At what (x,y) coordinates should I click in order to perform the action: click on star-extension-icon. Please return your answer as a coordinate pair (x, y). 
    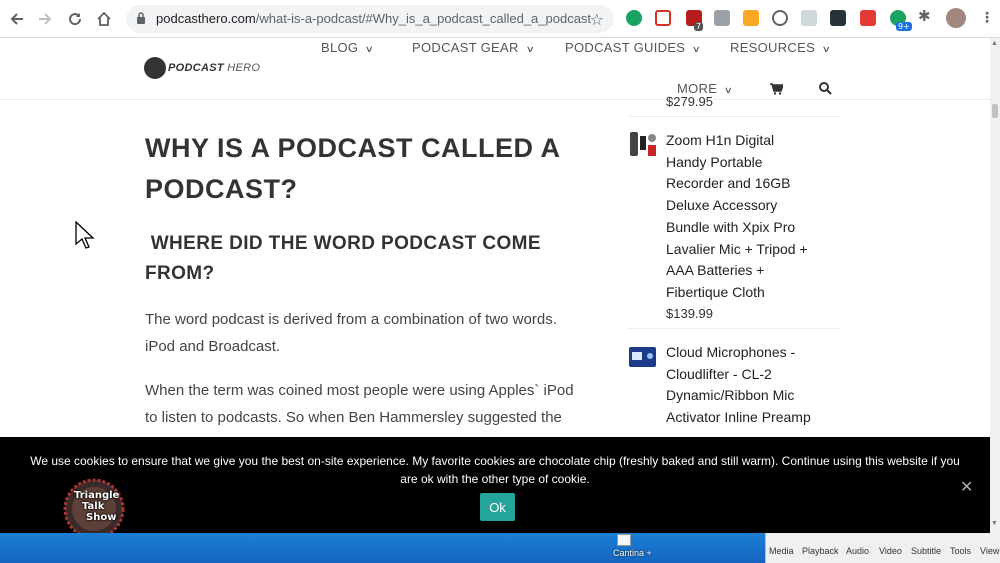
    Looking at the image, I should click on (809, 18).